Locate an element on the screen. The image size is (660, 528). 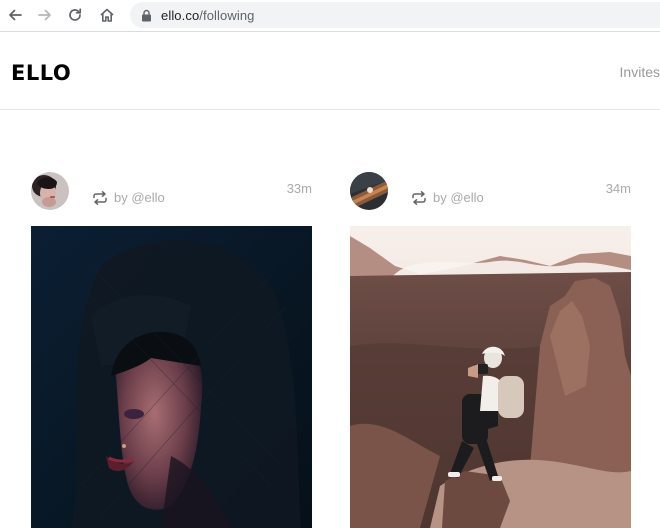
url-text: ello.co/following is located at coordinates (207, 15).